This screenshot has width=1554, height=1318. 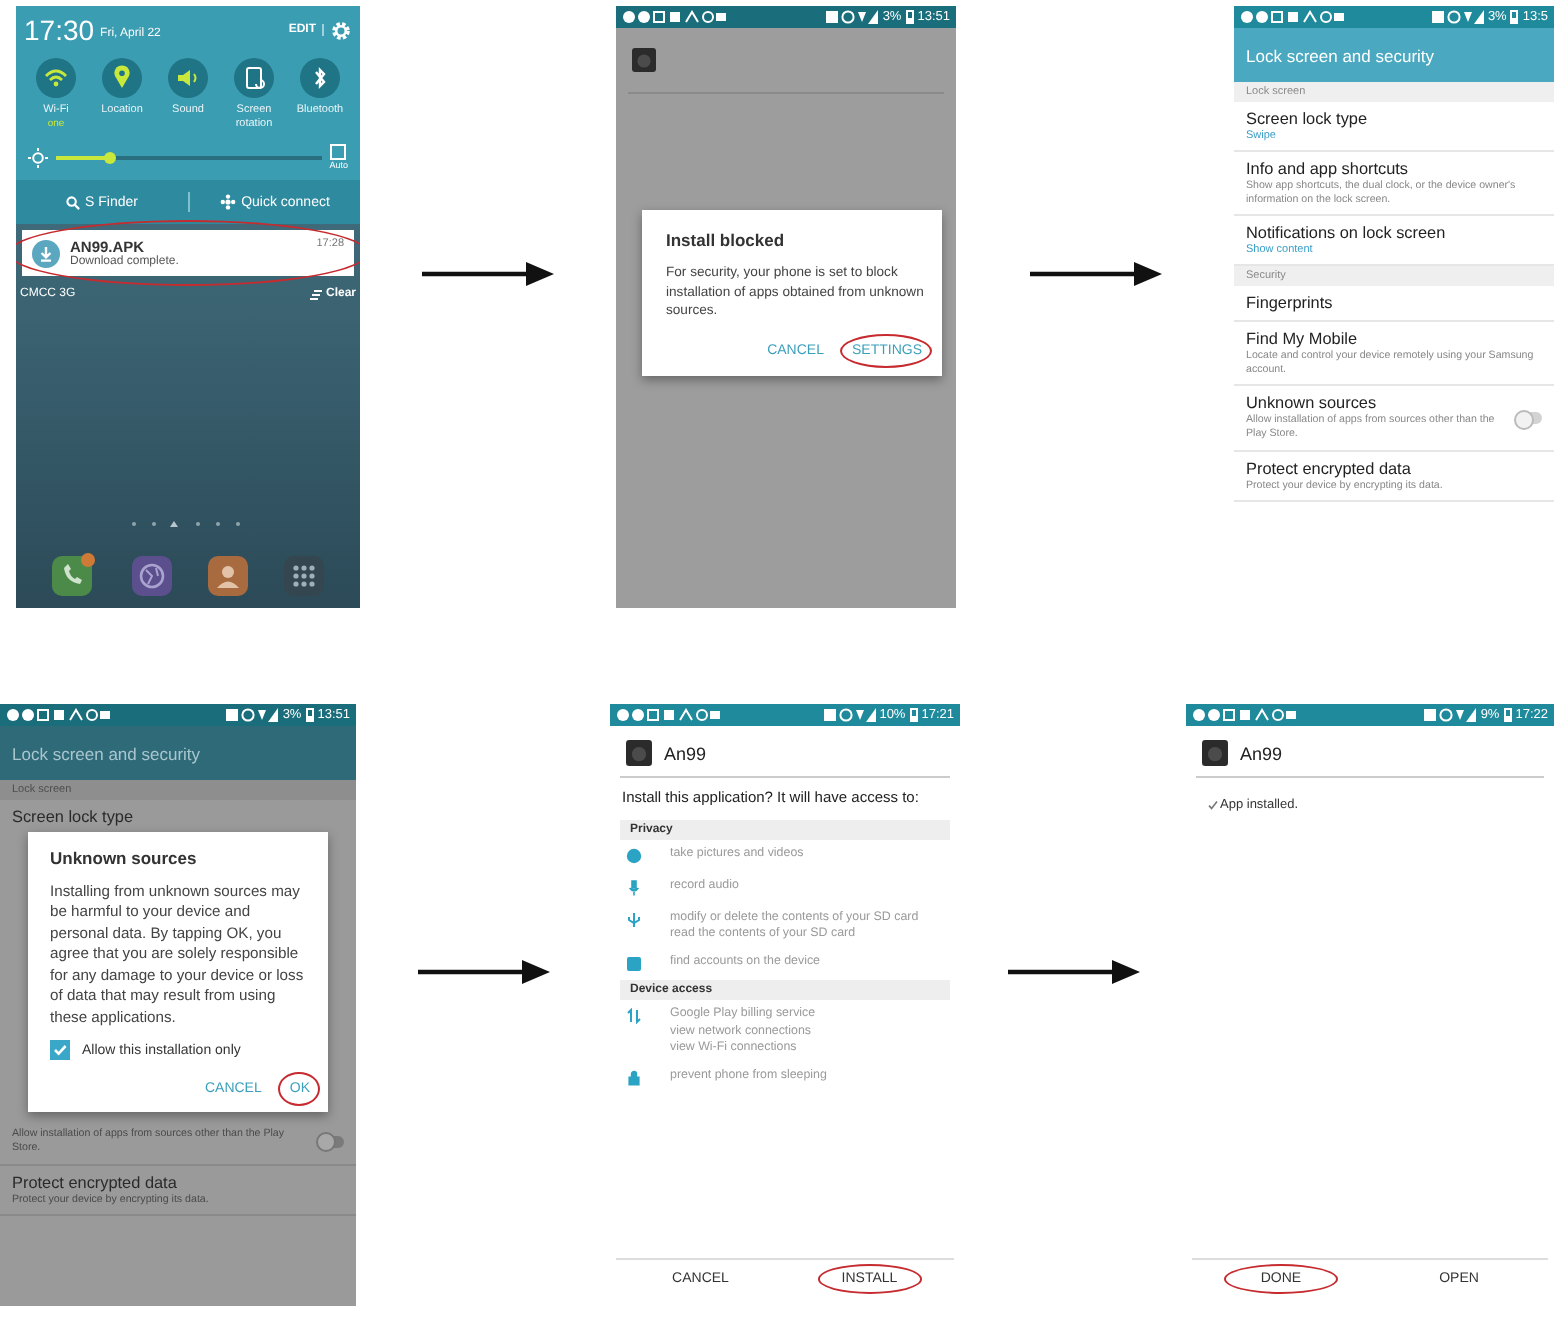 What do you see at coordinates (1394, 233) in the screenshot?
I see `setting-title: Notifications on lock screen` at bounding box center [1394, 233].